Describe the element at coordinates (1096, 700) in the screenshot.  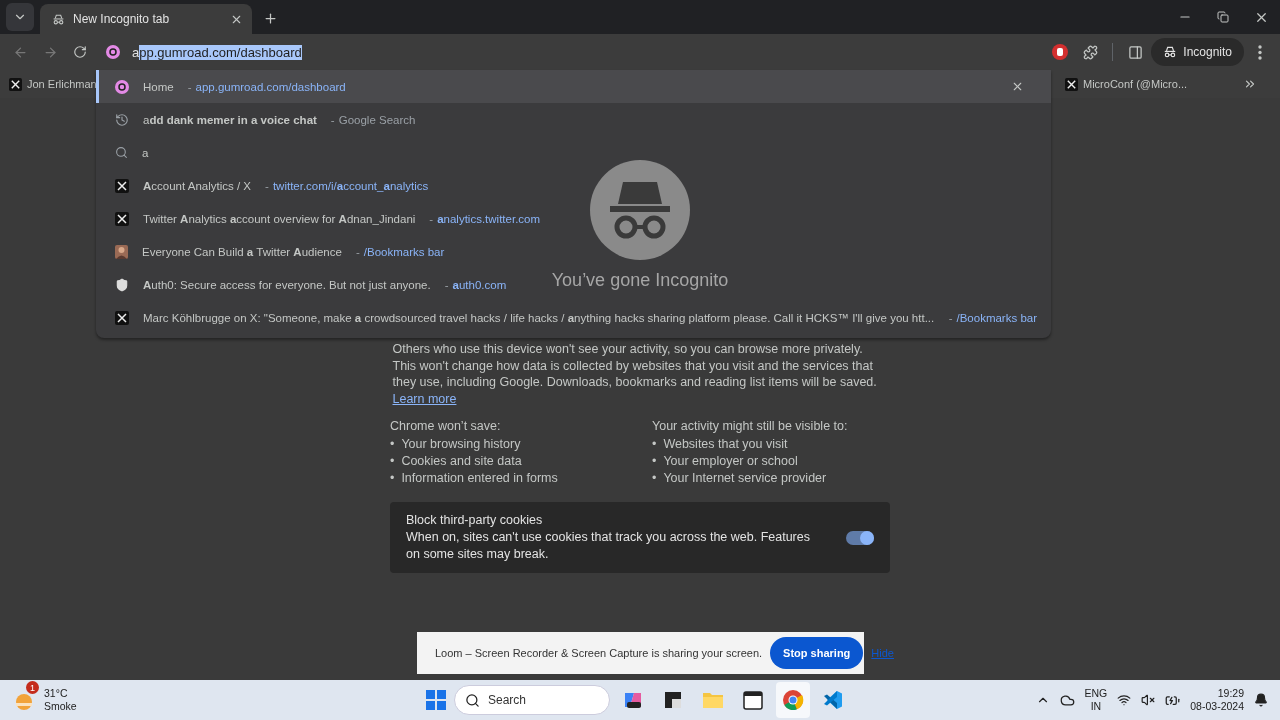
I see `language-indicator: ENG IN` at that location.